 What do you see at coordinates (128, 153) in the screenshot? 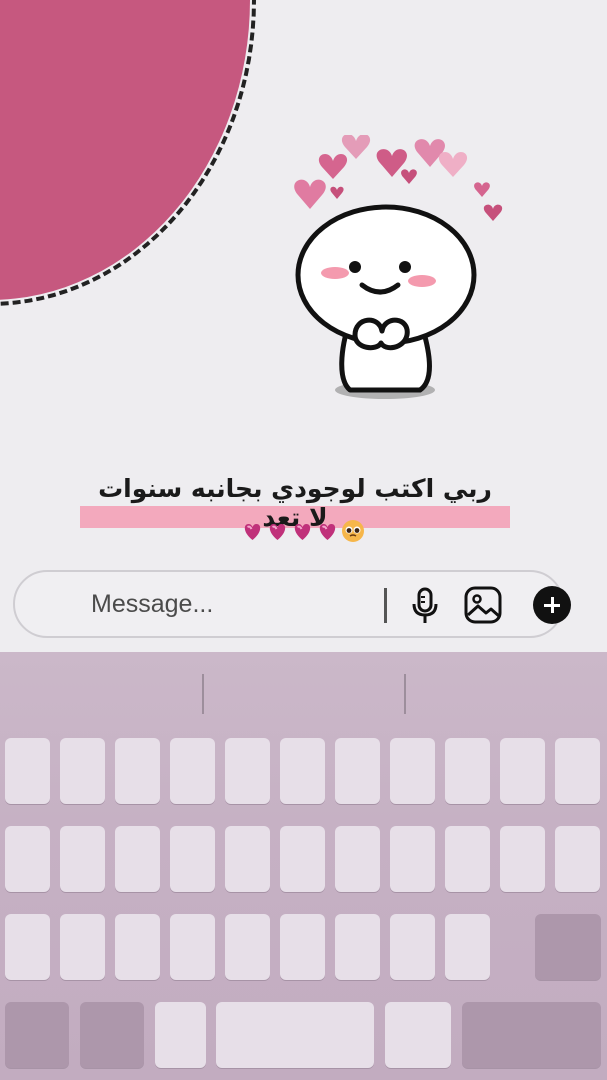
I see `dashed-outline-decoration` at bounding box center [128, 153].